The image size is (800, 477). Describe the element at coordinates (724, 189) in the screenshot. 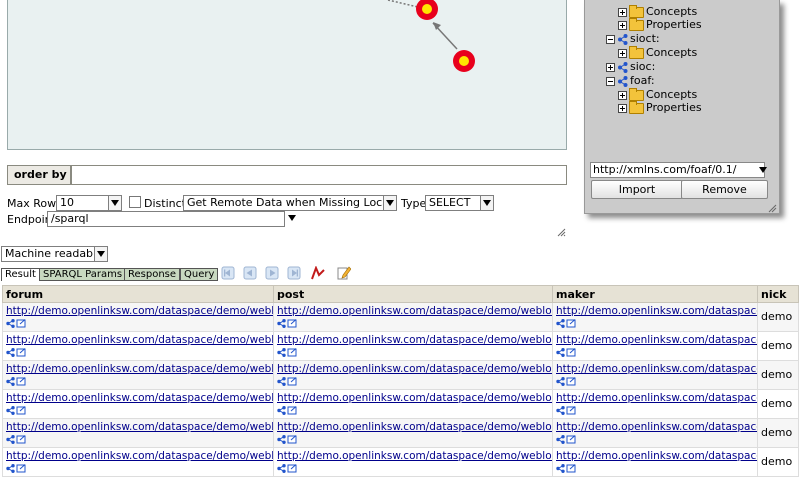

I see `remove-button: Remove` at that location.